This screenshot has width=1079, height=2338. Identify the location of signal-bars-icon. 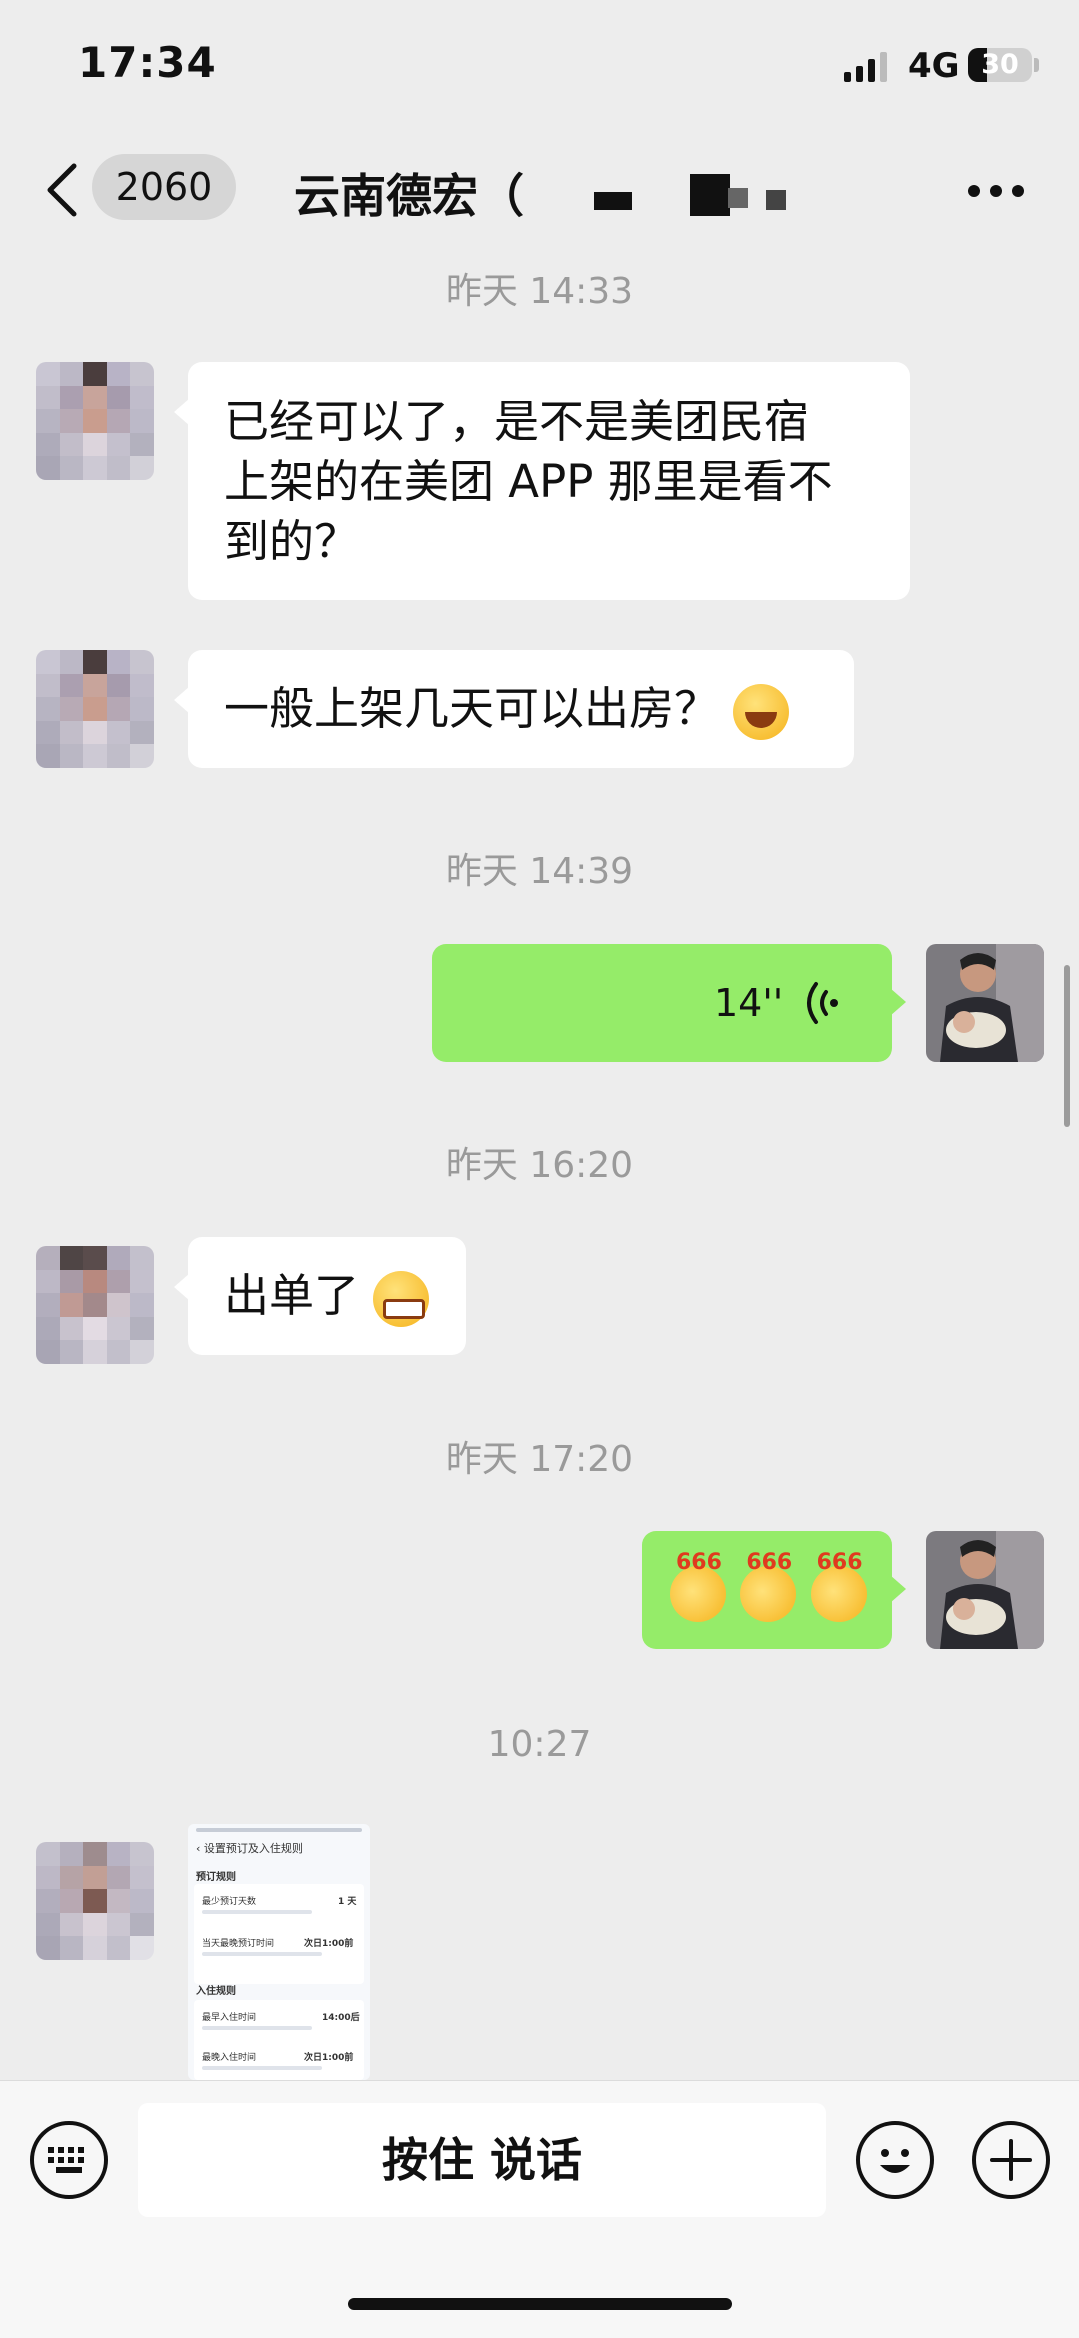
(865, 66).